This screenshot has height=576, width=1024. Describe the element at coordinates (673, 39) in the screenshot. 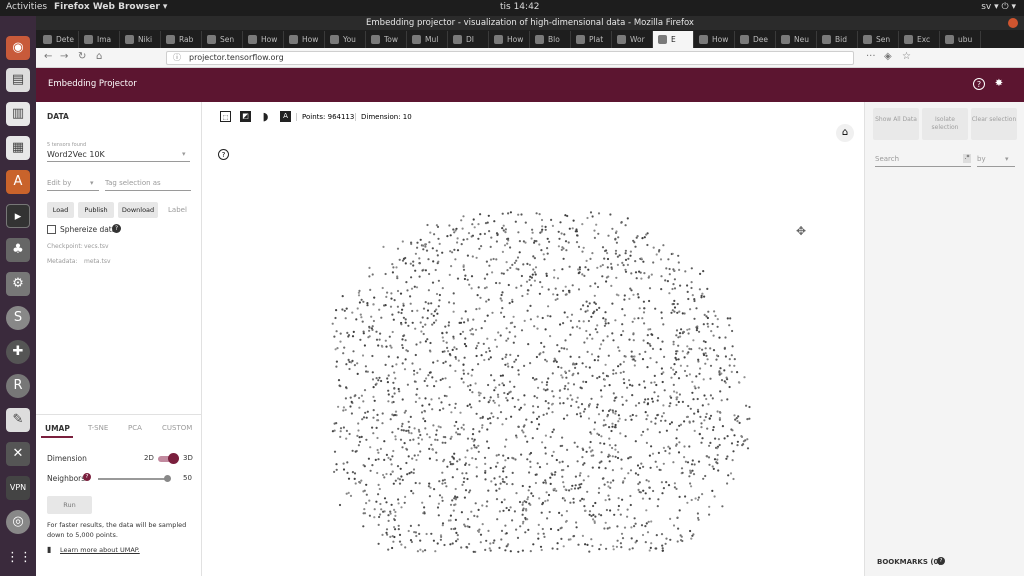

I see `browser-tab: E` at that location.